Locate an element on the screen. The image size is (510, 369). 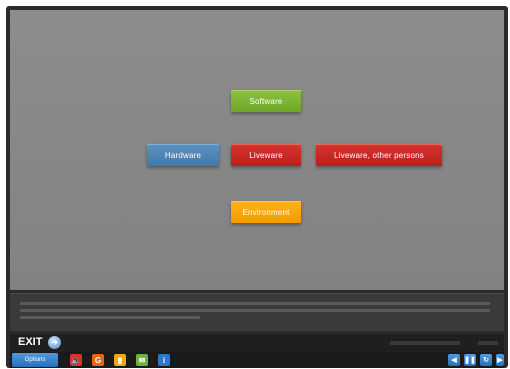
course-title-placeholder is located at coordinates (425, 343).